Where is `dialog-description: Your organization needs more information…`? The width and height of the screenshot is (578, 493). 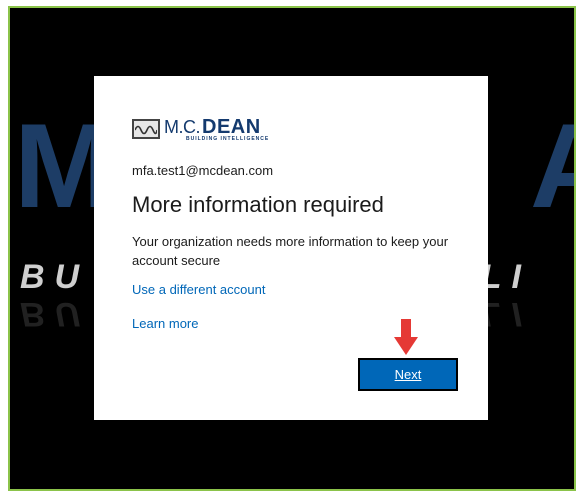 dialog-description: Your organization needs more information… is located at coordinates (290, 251).